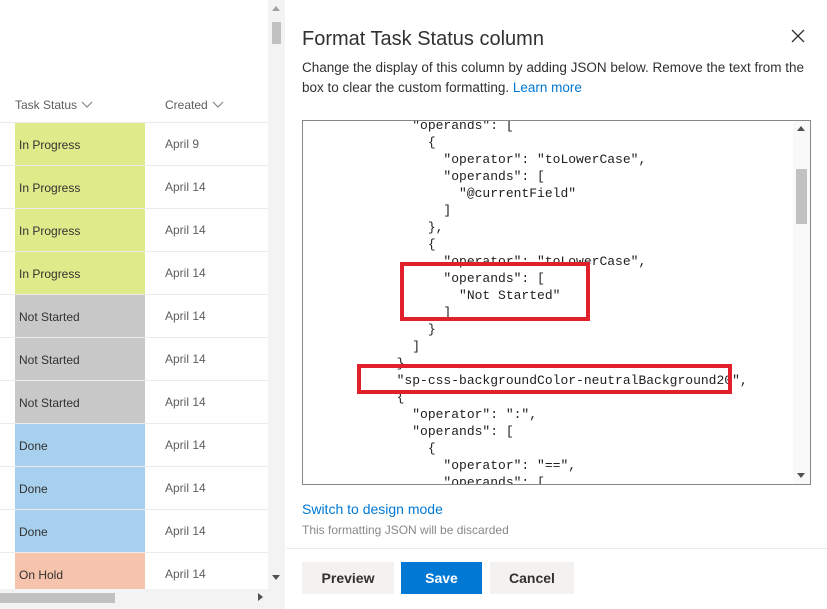 The width and height of the screenshot is (827, 609). Describe the element at coordinates (548, 414) in the screenshot. I see `code-line: "operator": ":",` at that location.